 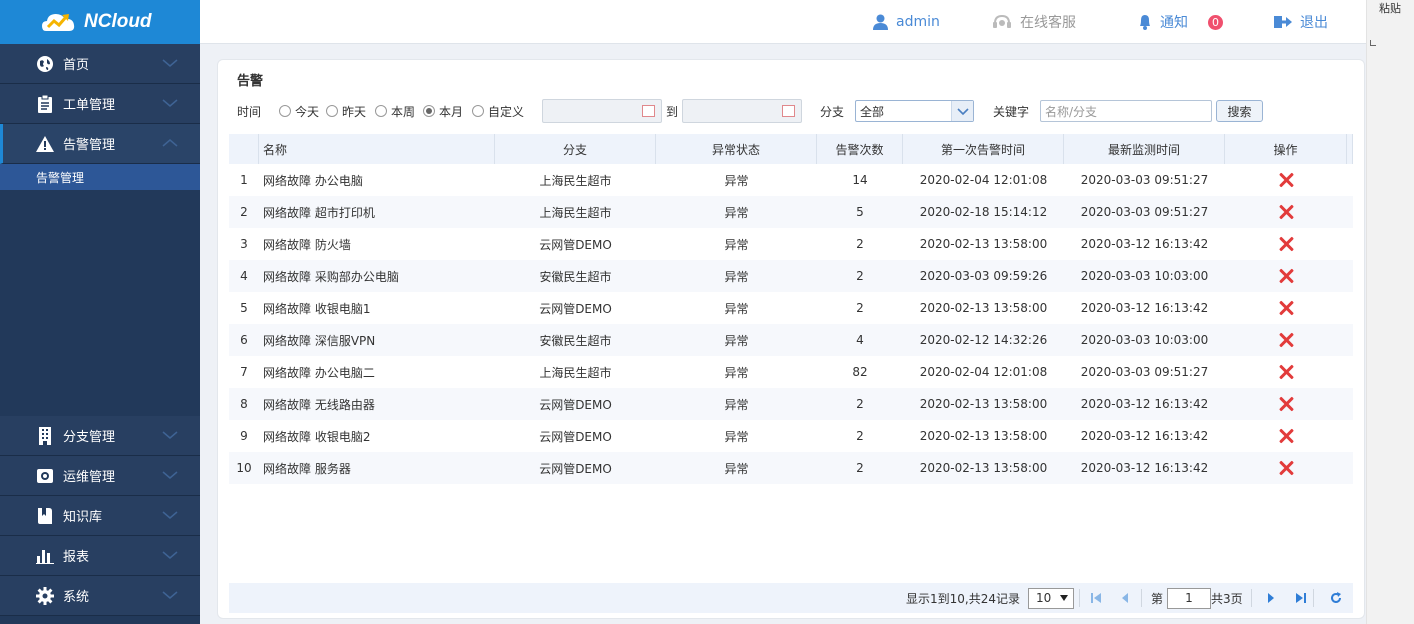 What do you see at coordinates (395, 111) in the screenshot?
I see `radio-this-week: 本周` at bounding box center [395, 111].